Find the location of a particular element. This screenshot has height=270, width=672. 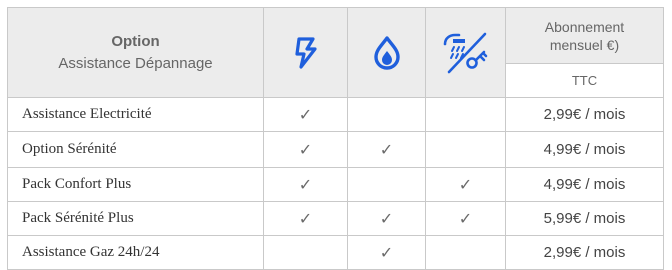

table-row: Pack Sérénité Plus ✓ ✓ ✓ 5,99€ / mois is located at coordinates (335, 218).